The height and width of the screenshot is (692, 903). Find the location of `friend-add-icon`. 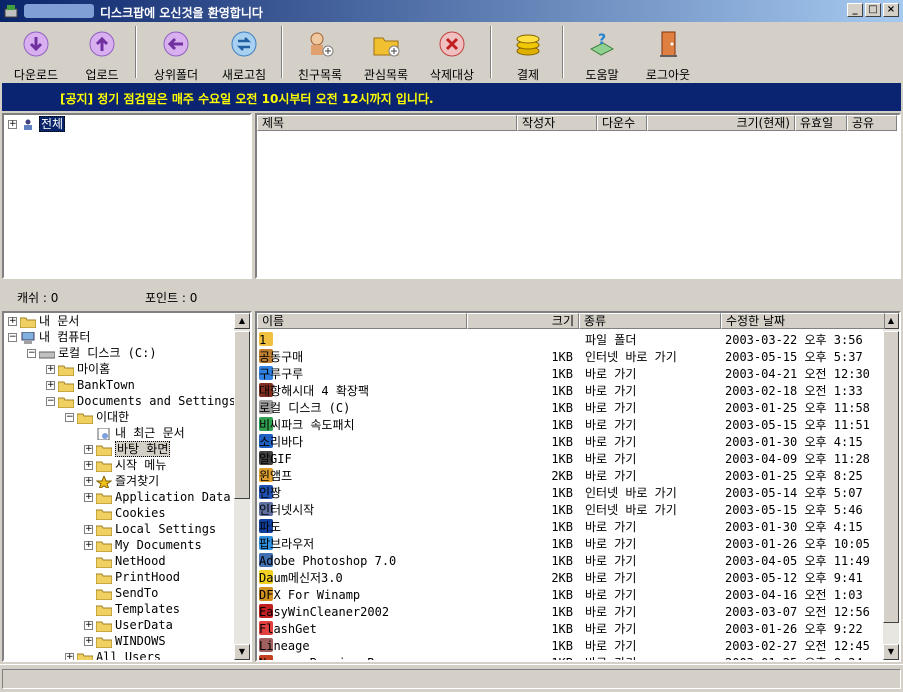

friend-add-icon is located at coordinates (322, 44).